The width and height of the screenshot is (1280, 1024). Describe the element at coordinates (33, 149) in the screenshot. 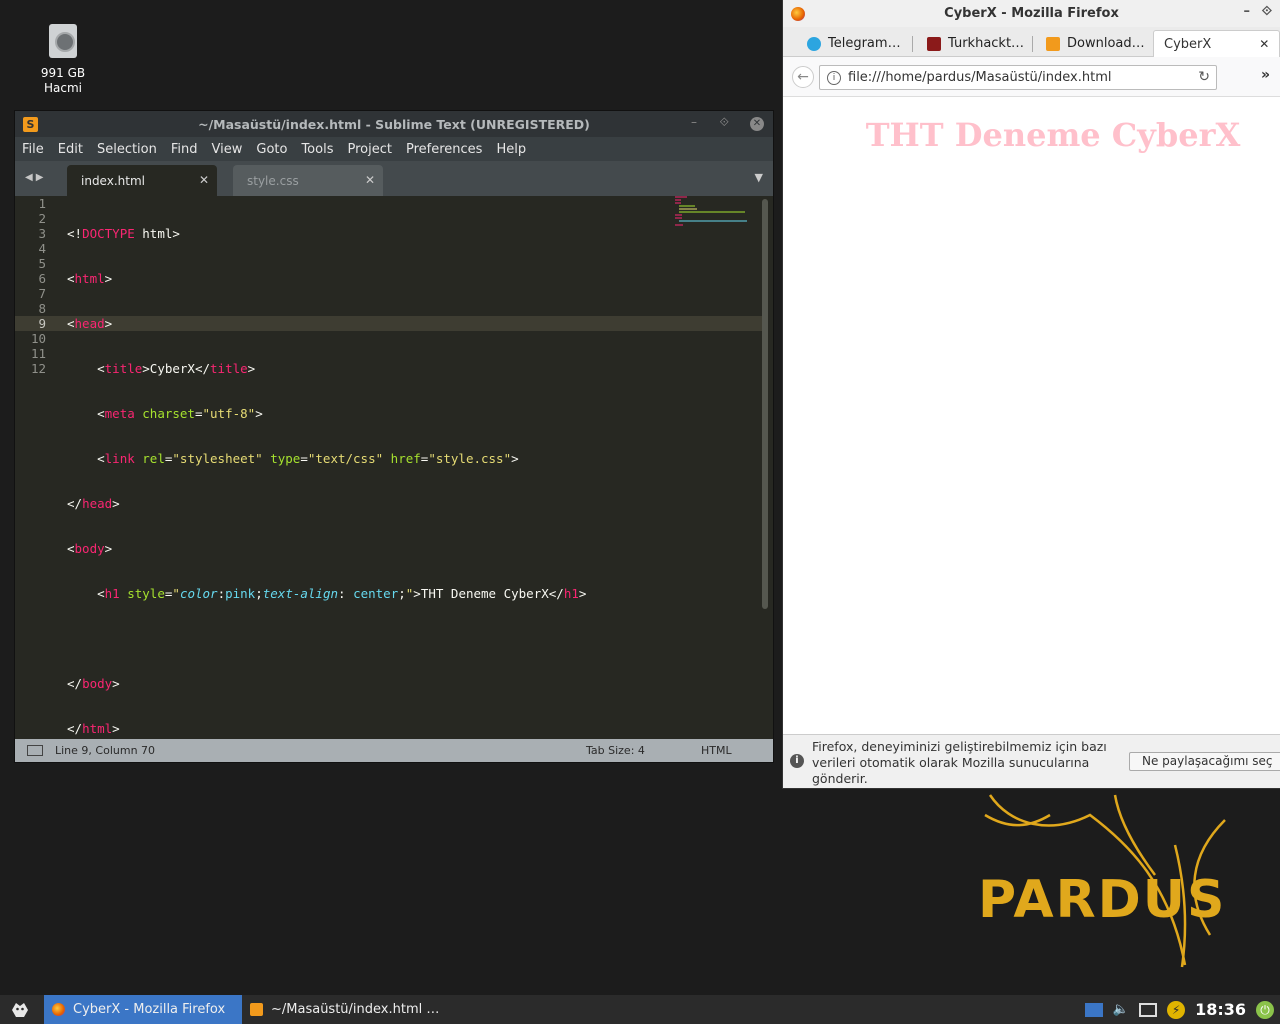

I see `menu-file: File` at that location.